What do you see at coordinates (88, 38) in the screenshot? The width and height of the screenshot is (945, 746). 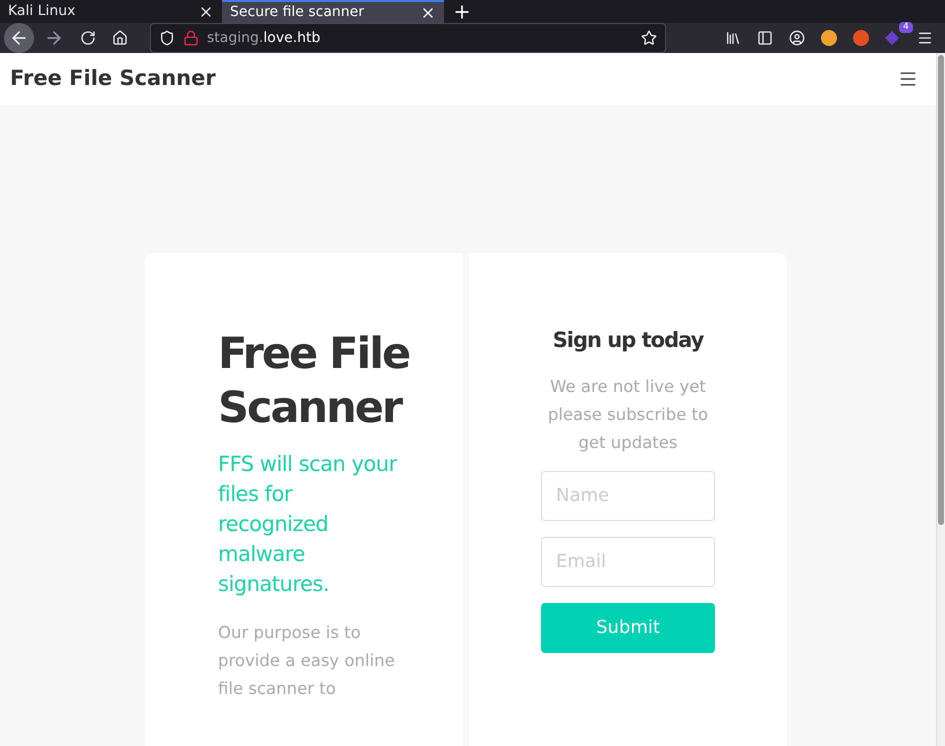 I see `reload-icon` at bounding box center [88, 38].